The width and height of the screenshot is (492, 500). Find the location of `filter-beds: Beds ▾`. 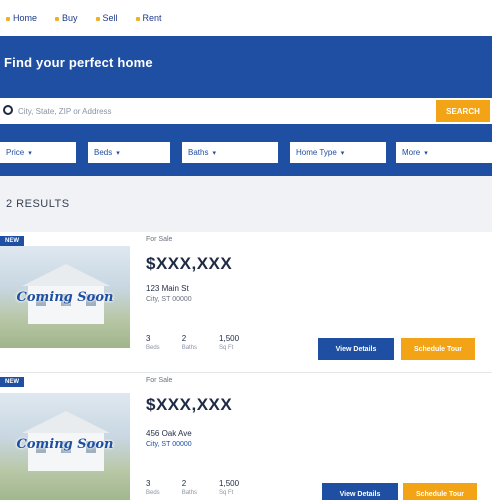

filter-beds: Beds ▾ is located at coordinates (129, 152).